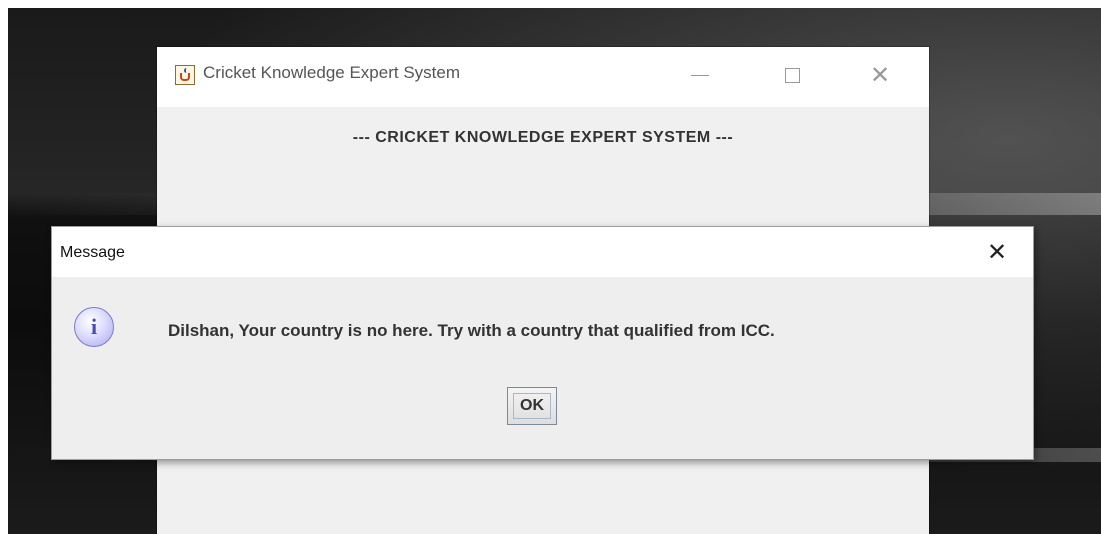  Describe the element at coordinates (542, 252) in the screenshot. I see `dialog-titlebar: Message ✕` at that location.